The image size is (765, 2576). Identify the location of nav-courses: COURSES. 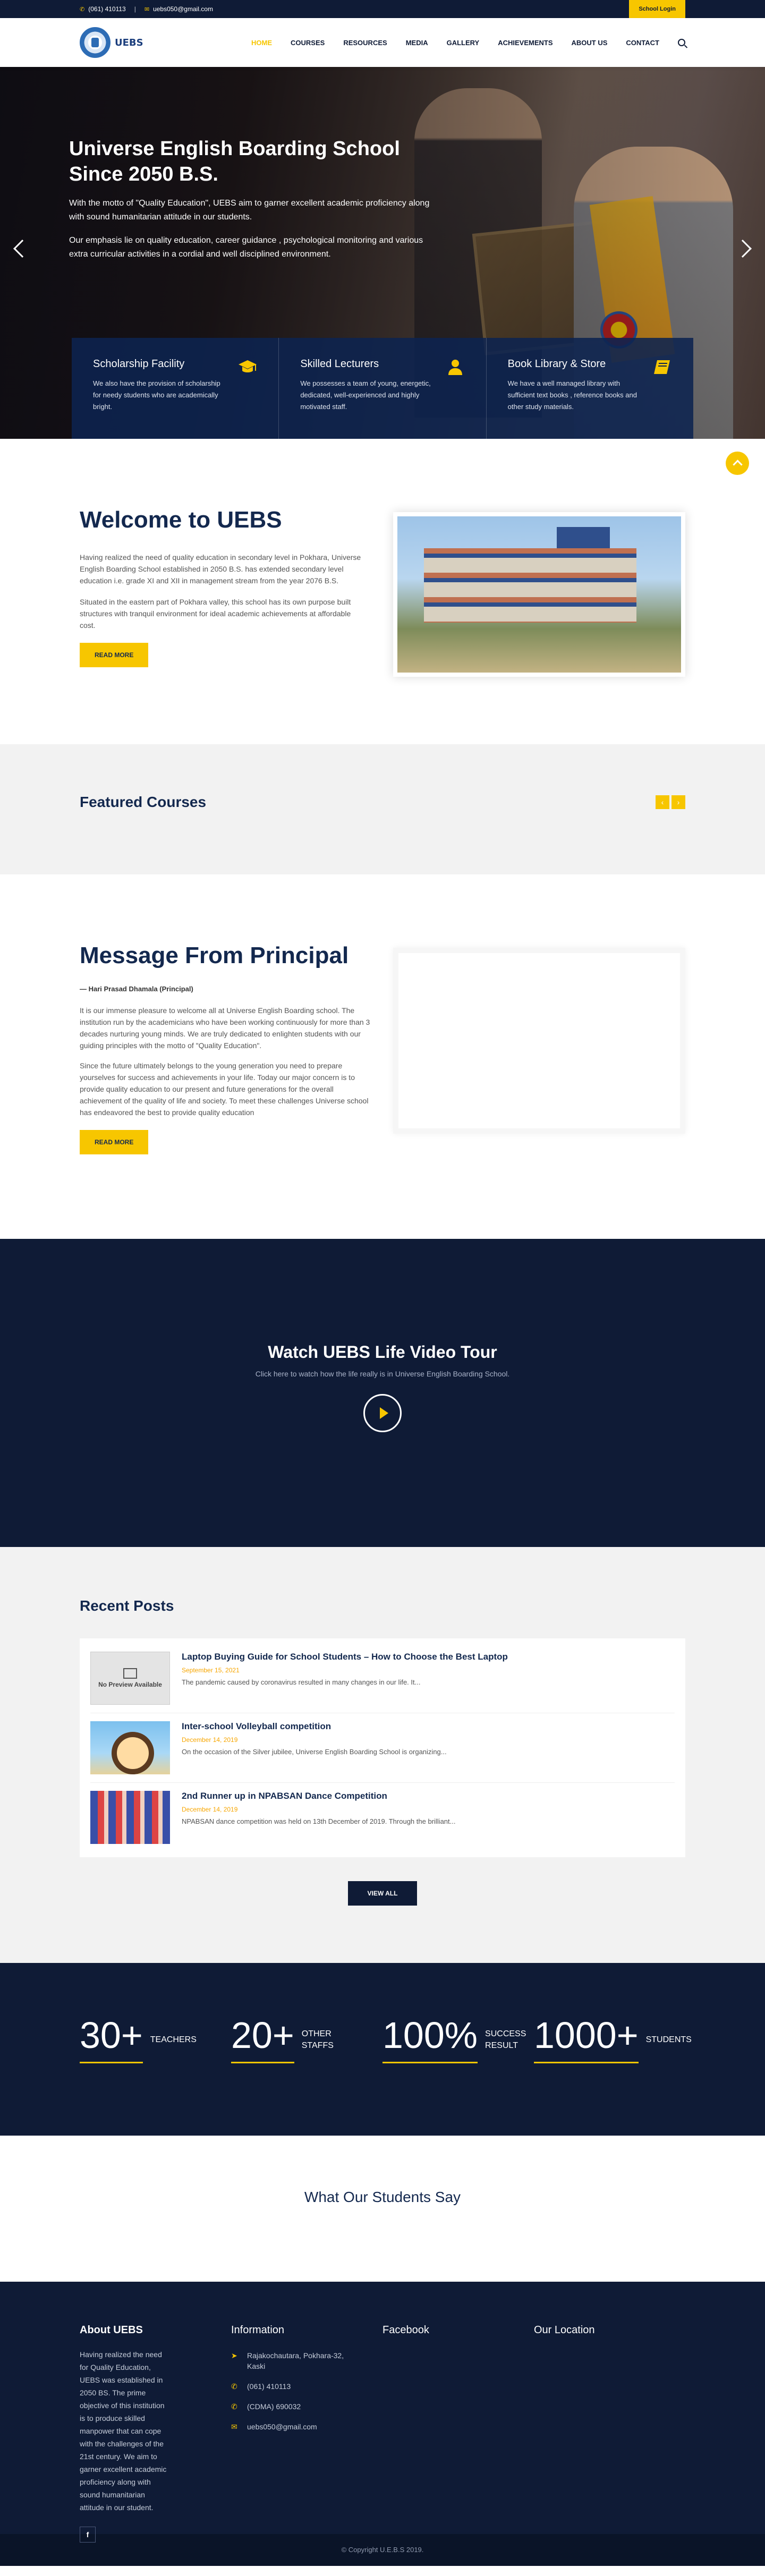
(308, 43).